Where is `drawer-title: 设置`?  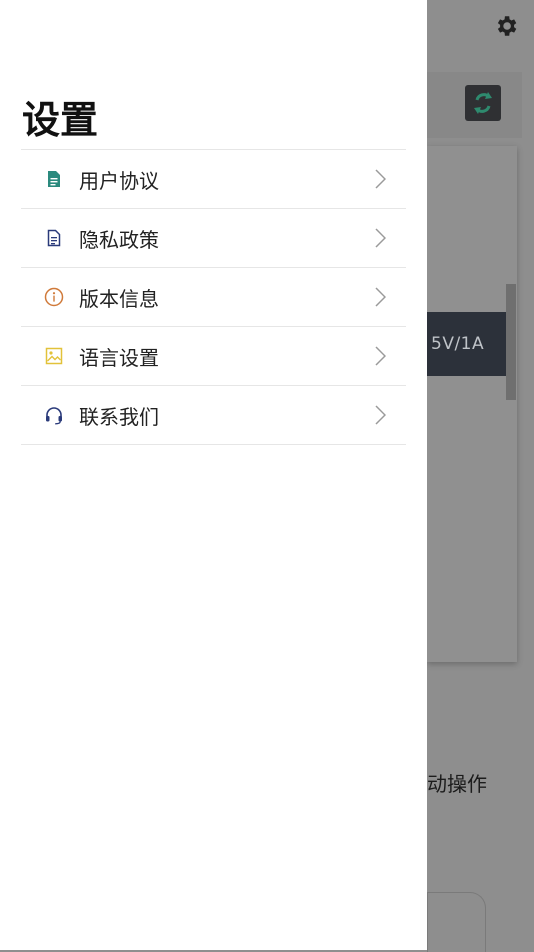 drawer-title: 设置 is located at coordinates (60, 120).